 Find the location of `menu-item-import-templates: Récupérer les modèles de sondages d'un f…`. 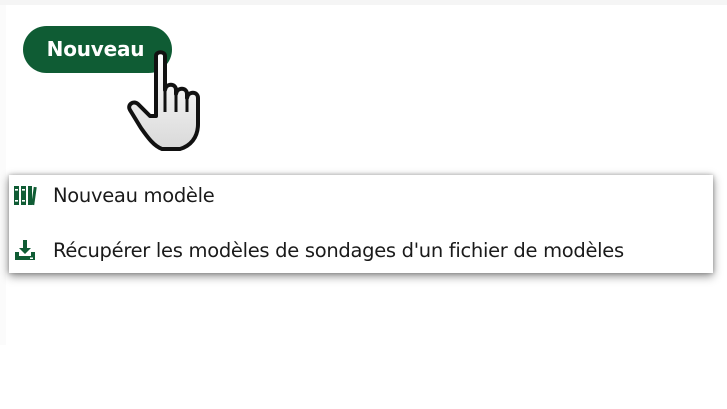

menu-item-import-templates: Récupérer les modèles de sondages d'un f… is located at coordinates (361, 250).